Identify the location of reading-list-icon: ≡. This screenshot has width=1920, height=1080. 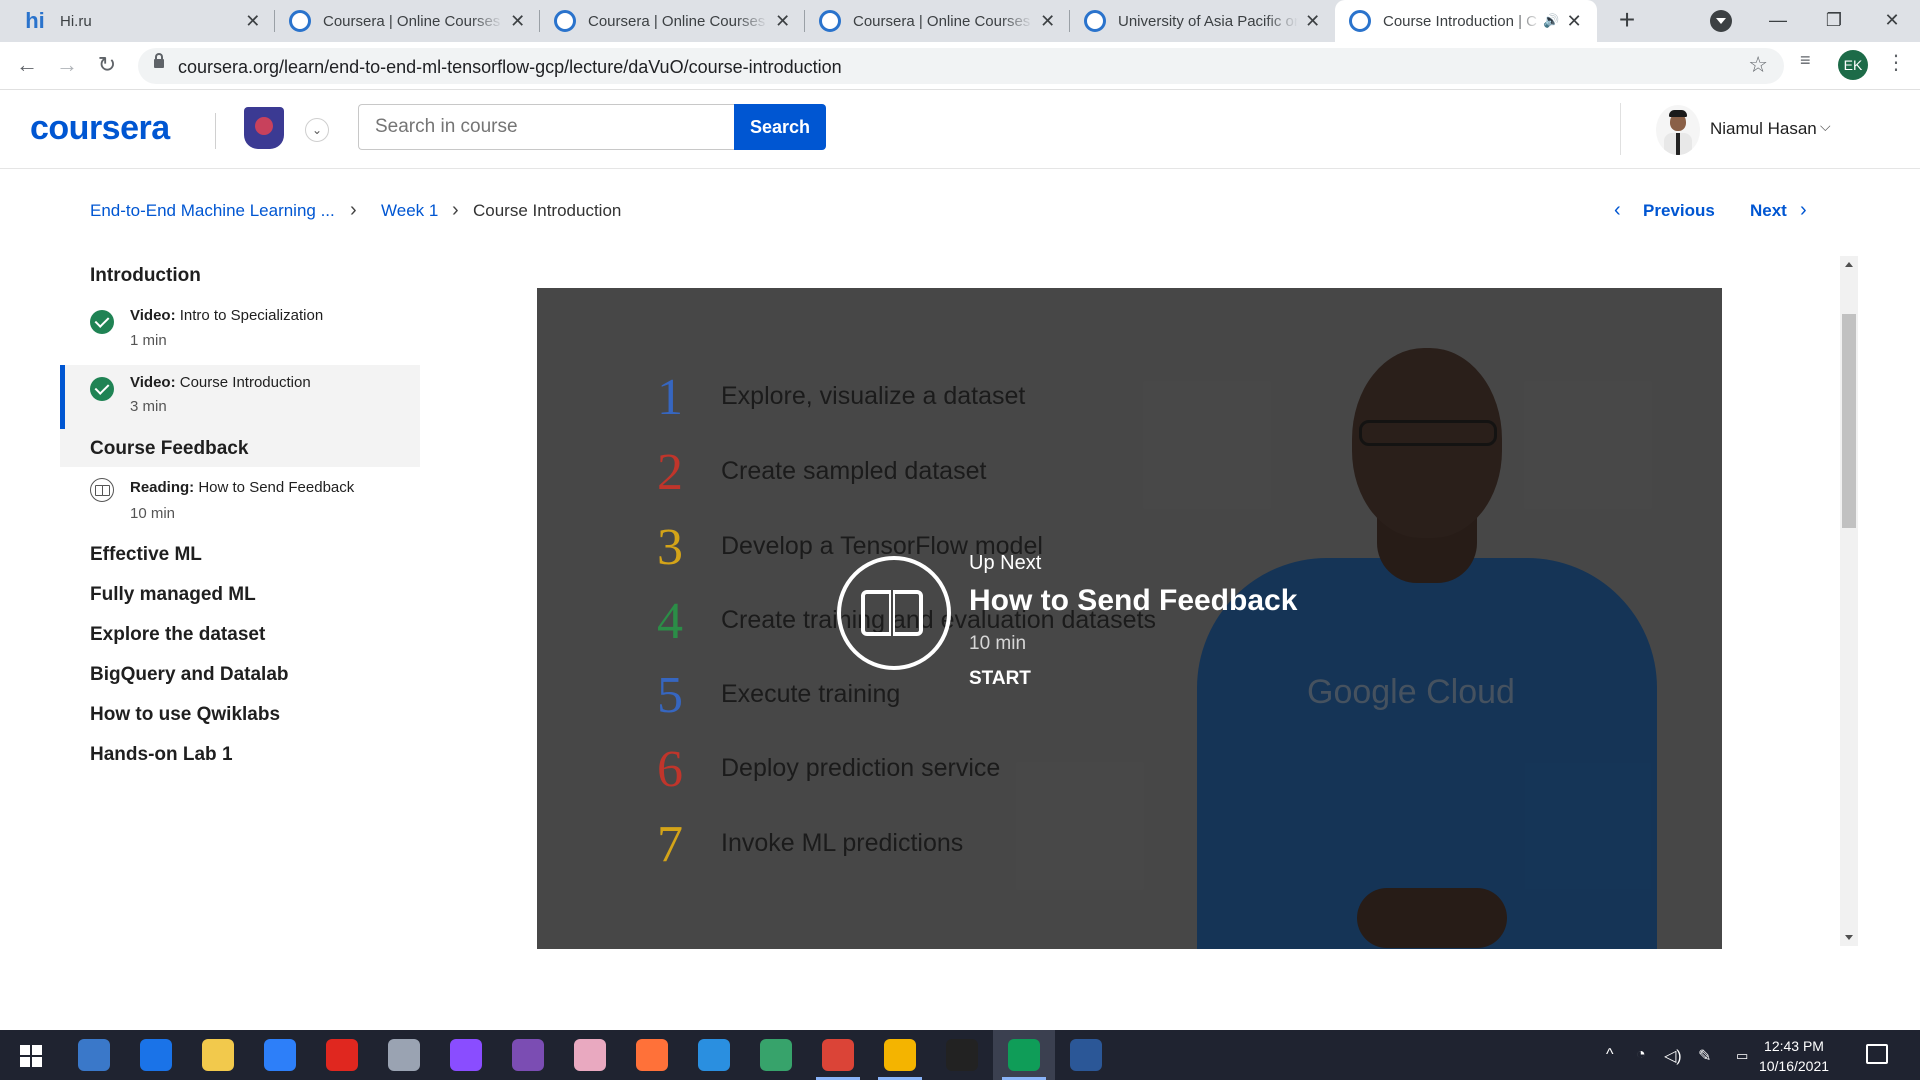
(1805, 60).